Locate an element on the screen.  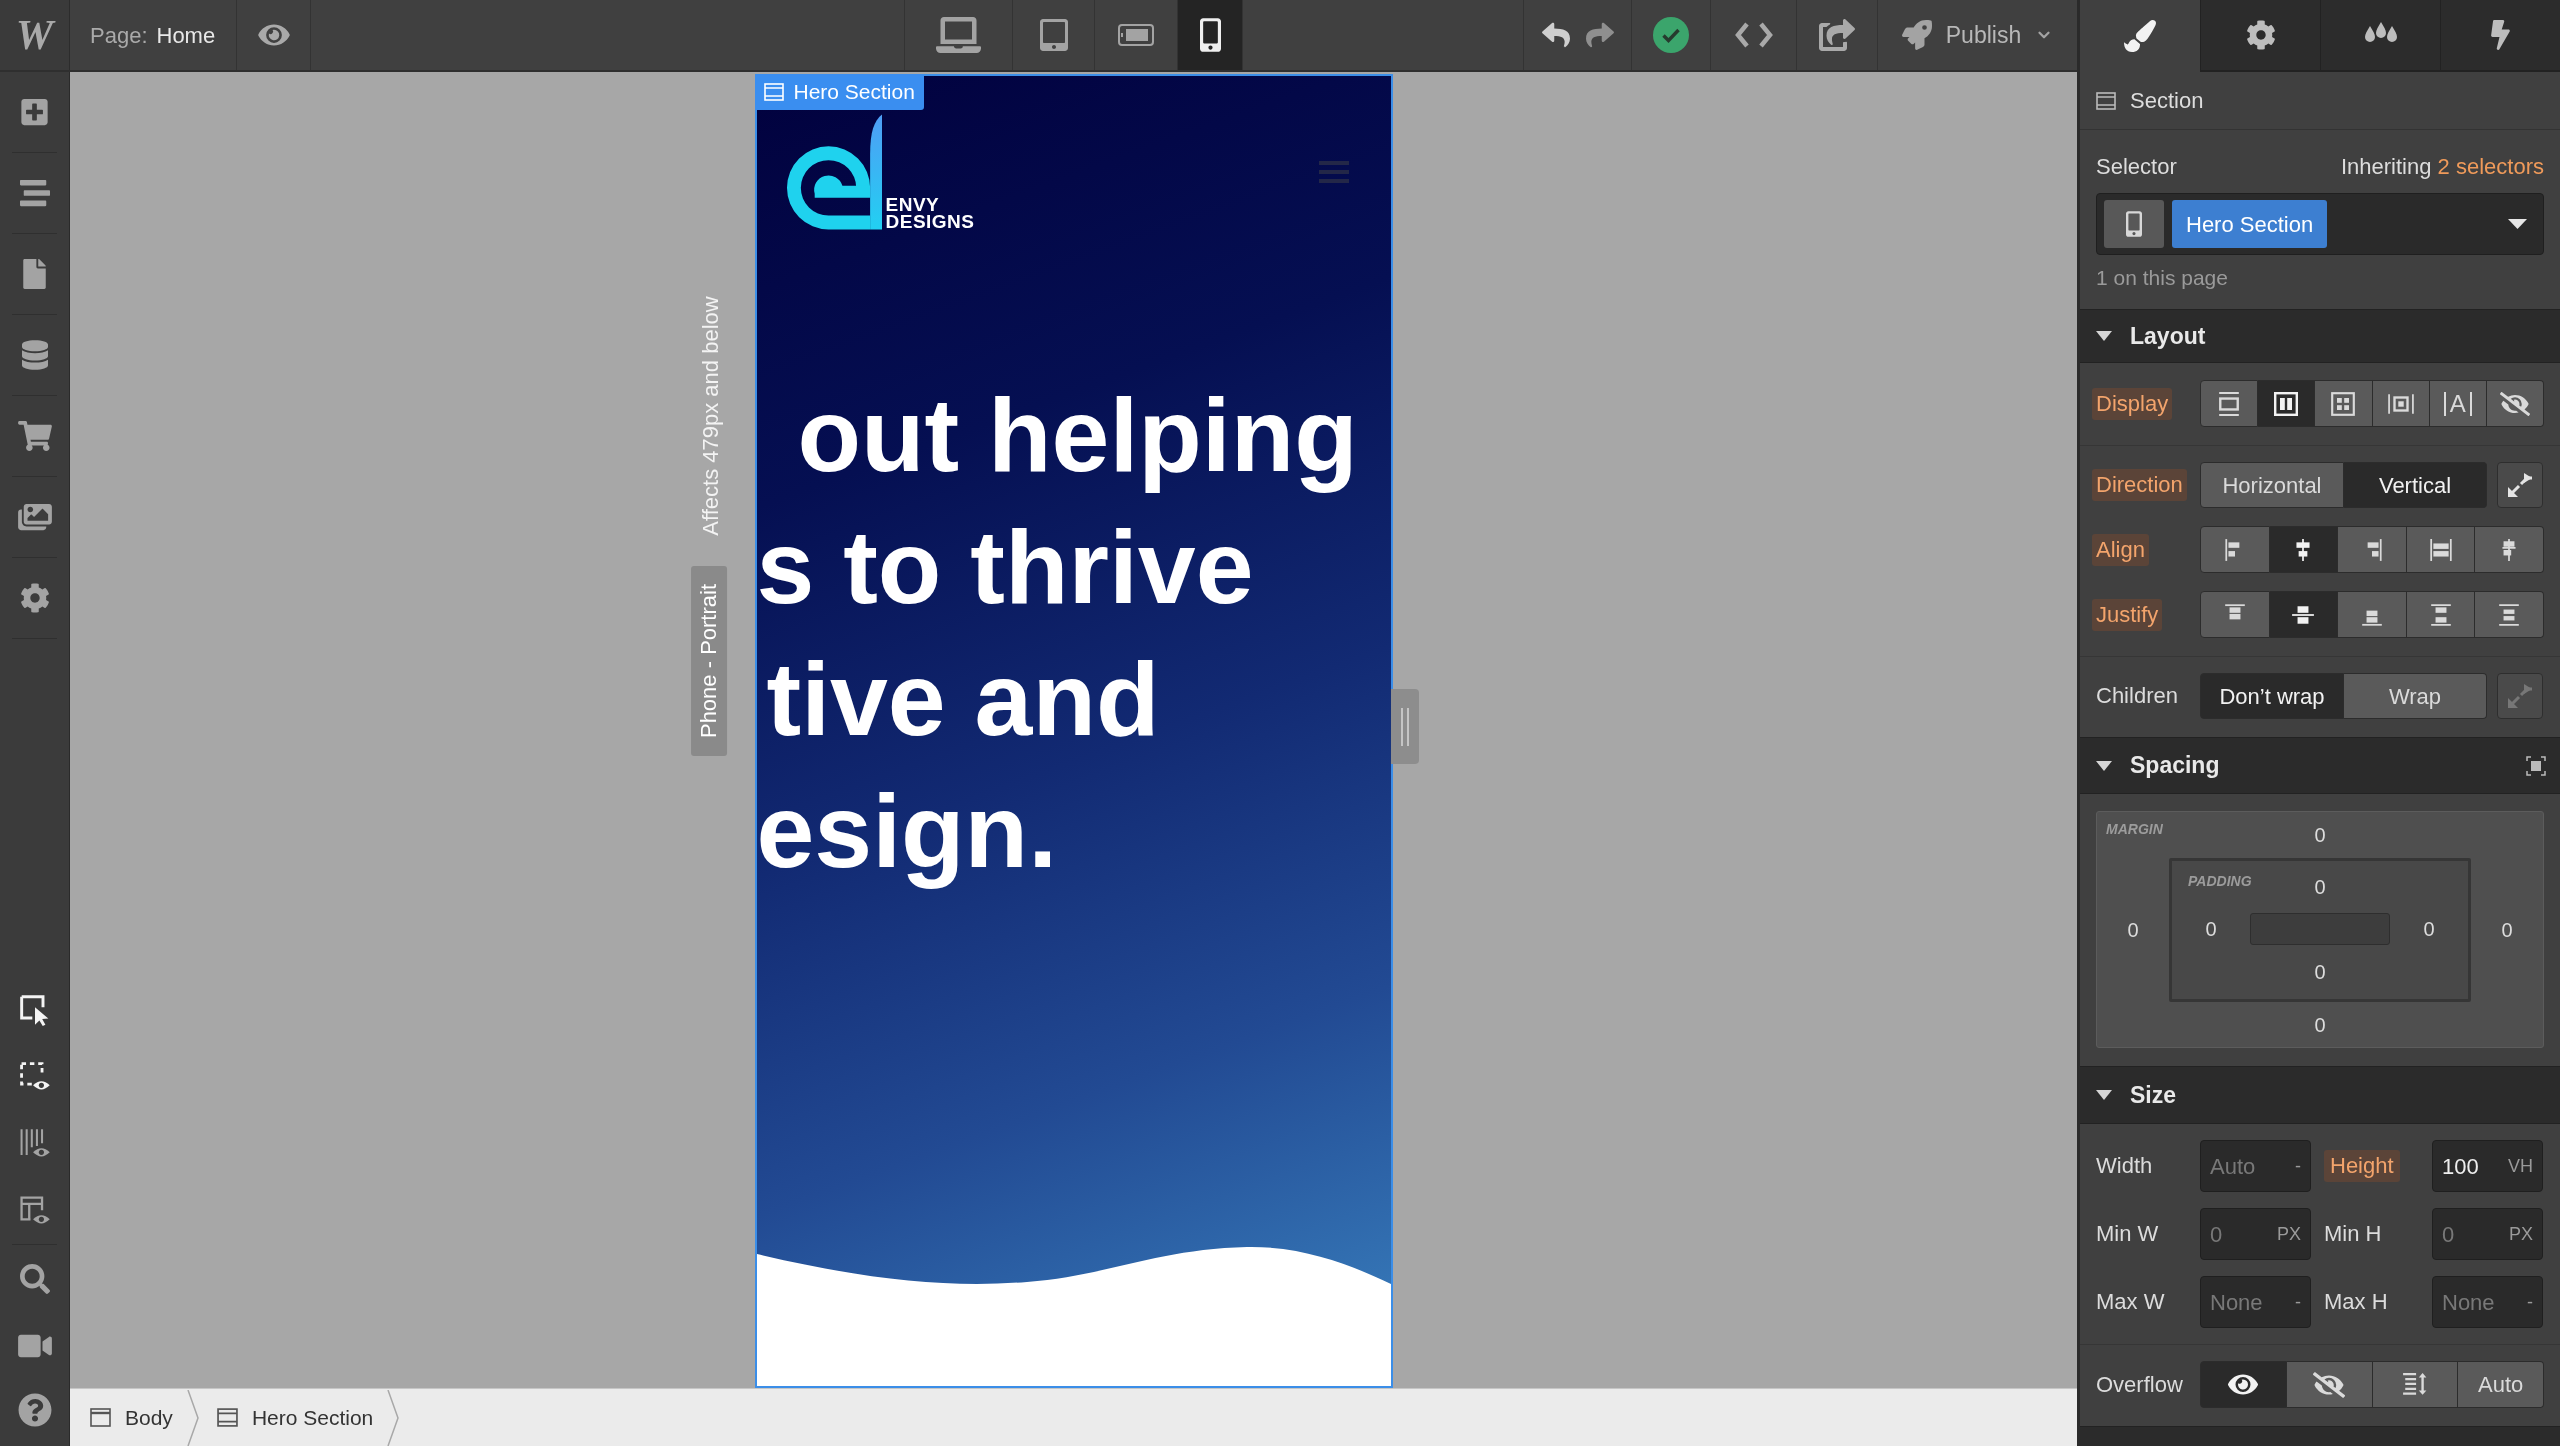
size-label: Height is located at coordinates (2362, 1166).